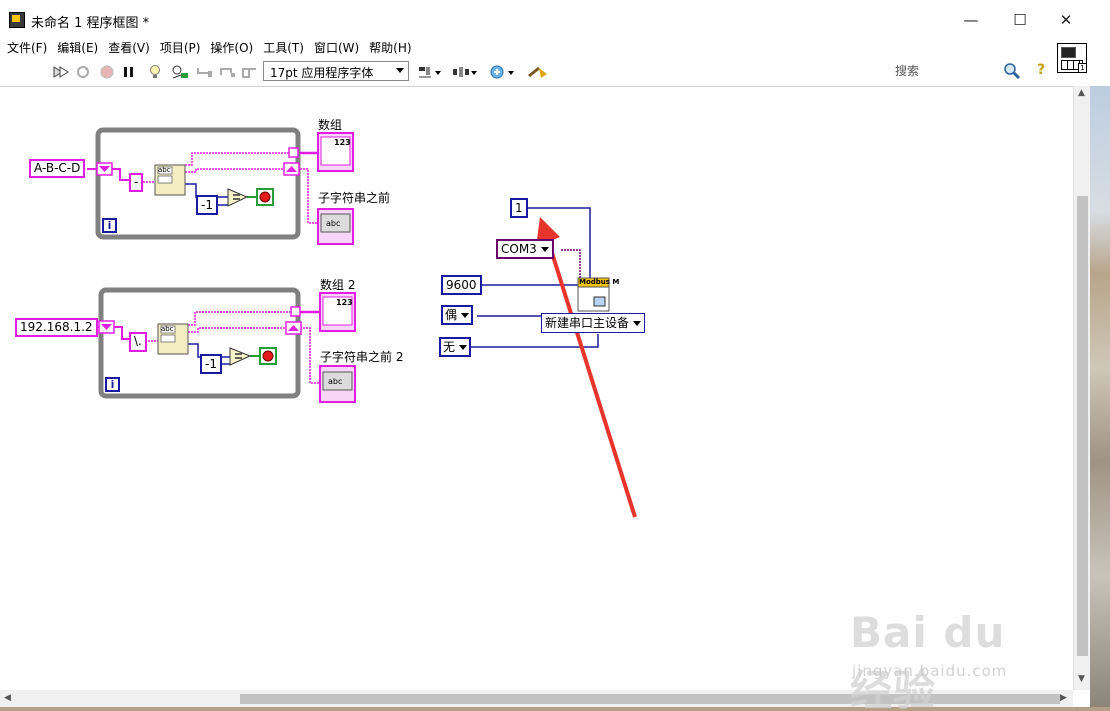  I want to click on delimiter-constant-1: -, so click(136, 182).